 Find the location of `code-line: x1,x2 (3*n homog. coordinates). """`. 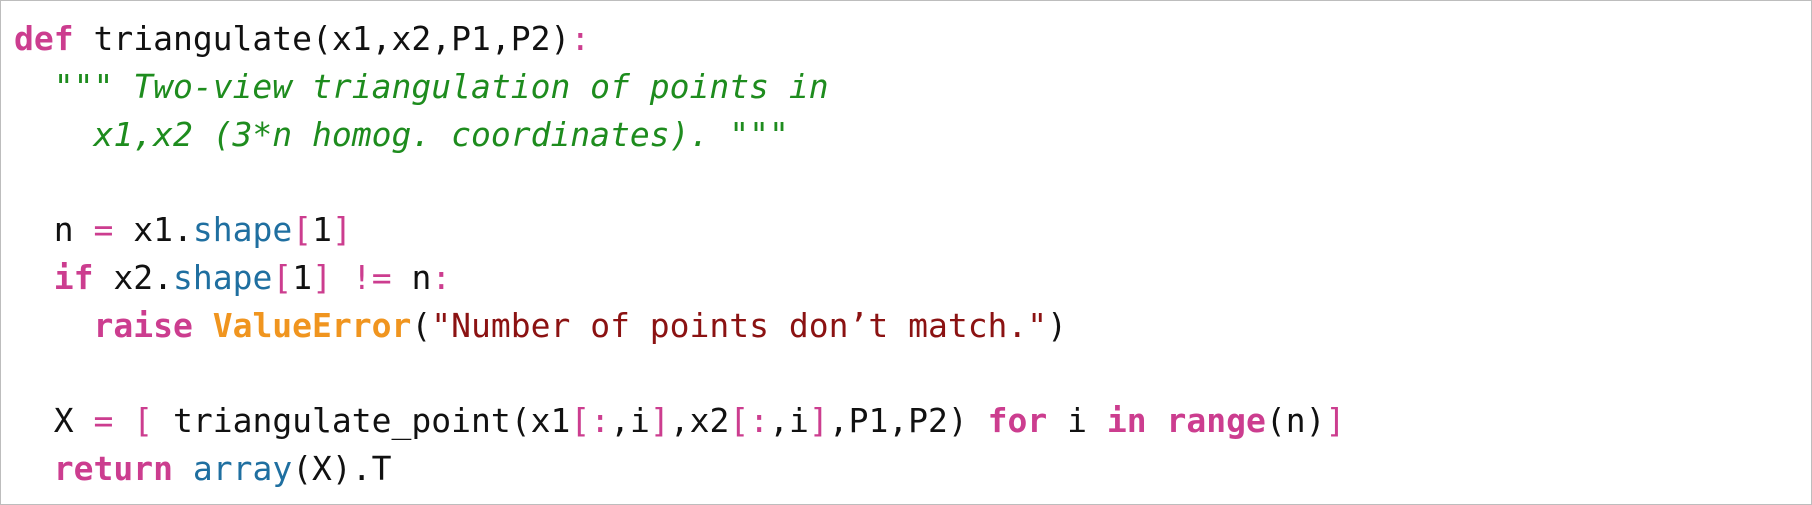

code-line: x1,x2 (3*n homog. coordinates). """ is located at coordinates (679, 135).